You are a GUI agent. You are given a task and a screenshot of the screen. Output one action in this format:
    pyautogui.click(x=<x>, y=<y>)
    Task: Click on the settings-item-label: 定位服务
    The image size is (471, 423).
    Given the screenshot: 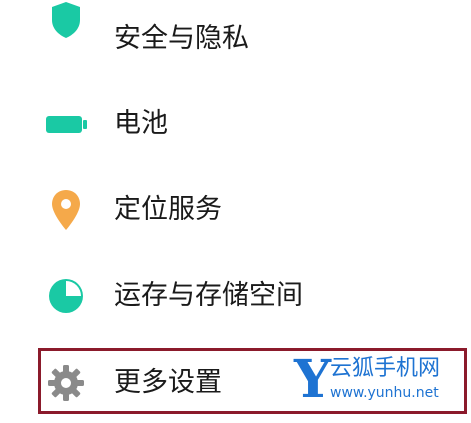 What is the action you would take?
    pyautogui.click(x=168, y=209)
    